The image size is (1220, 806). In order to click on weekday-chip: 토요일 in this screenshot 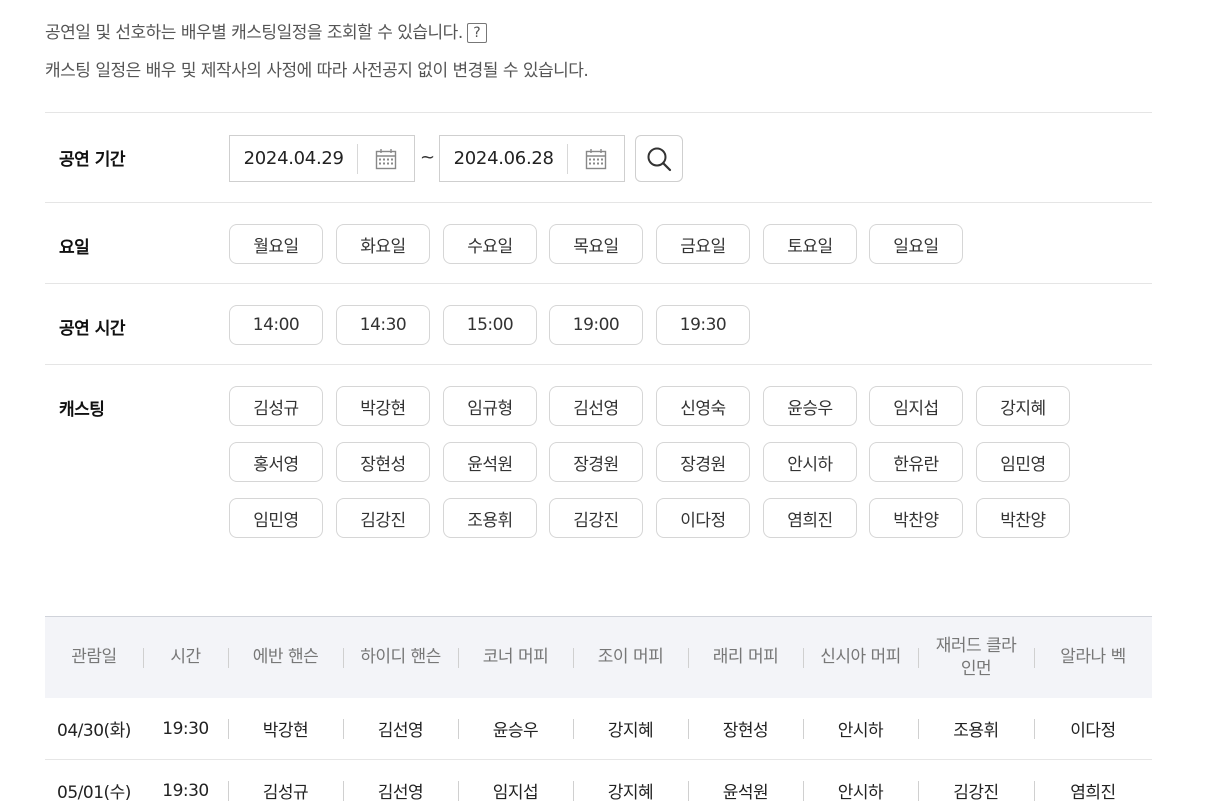, I will do `click(810, 244)`.